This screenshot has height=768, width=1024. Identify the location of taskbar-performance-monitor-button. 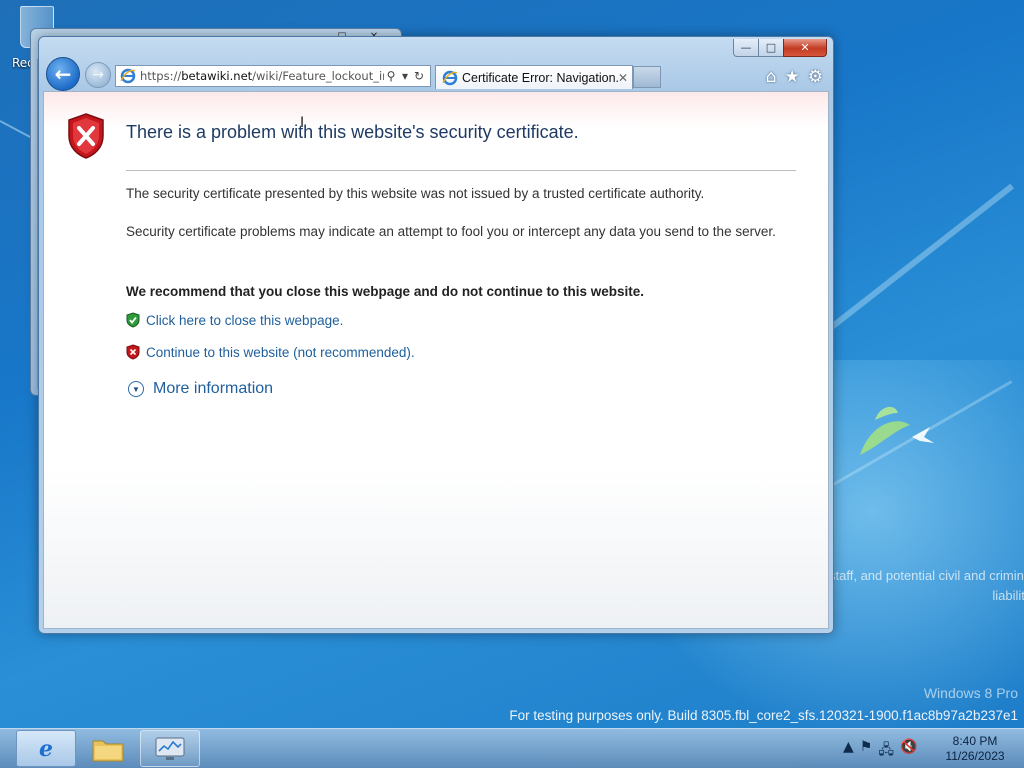
(170, 748).